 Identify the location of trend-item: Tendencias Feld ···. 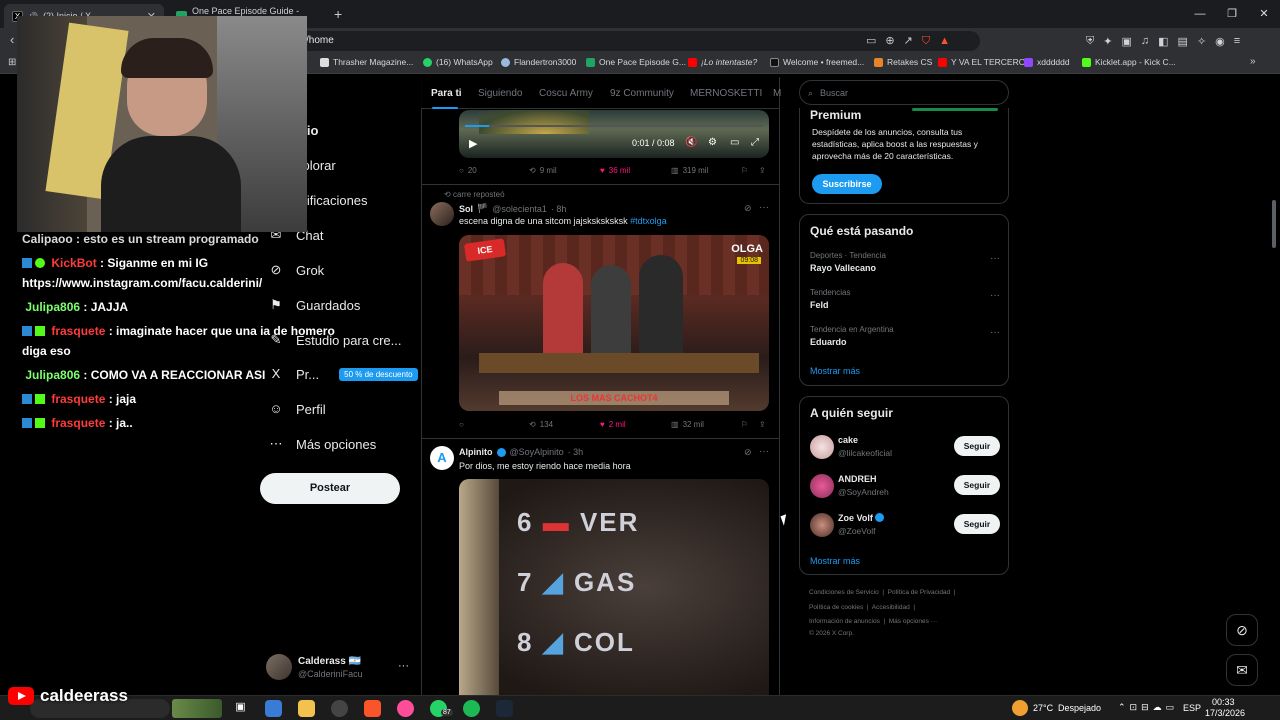
(905, 299).